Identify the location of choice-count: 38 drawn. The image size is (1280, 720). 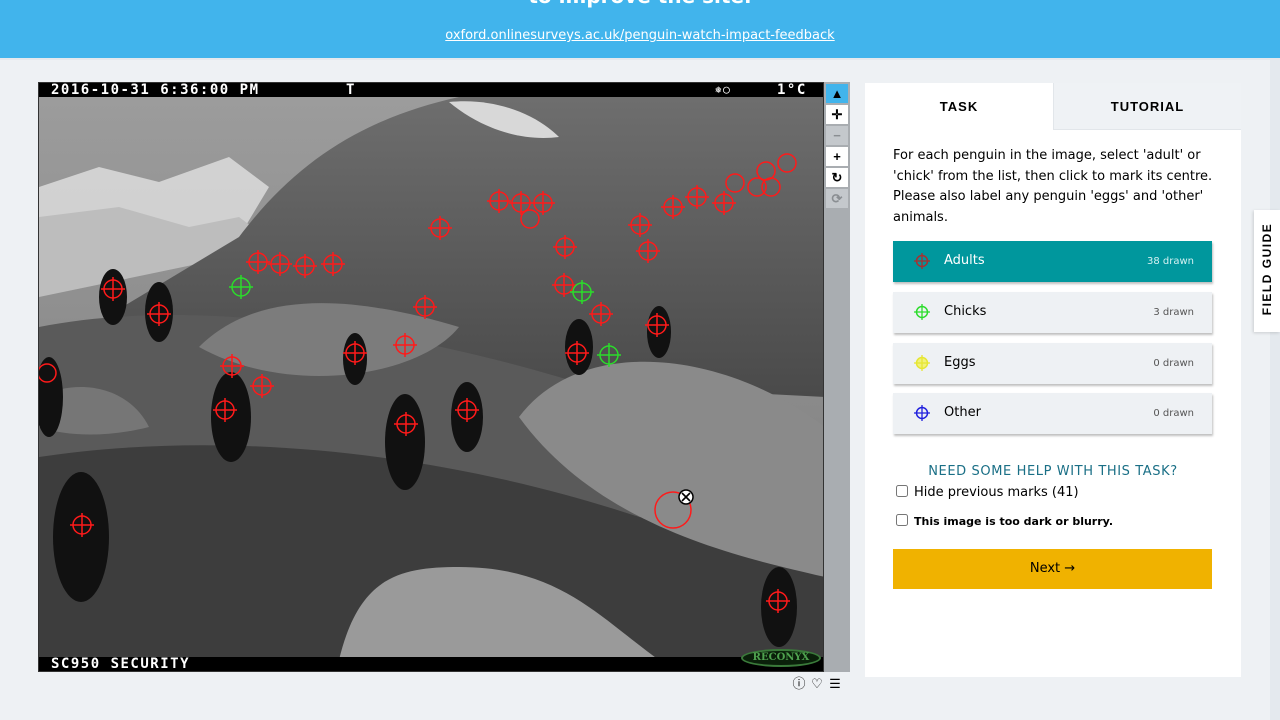
(1170, 261).